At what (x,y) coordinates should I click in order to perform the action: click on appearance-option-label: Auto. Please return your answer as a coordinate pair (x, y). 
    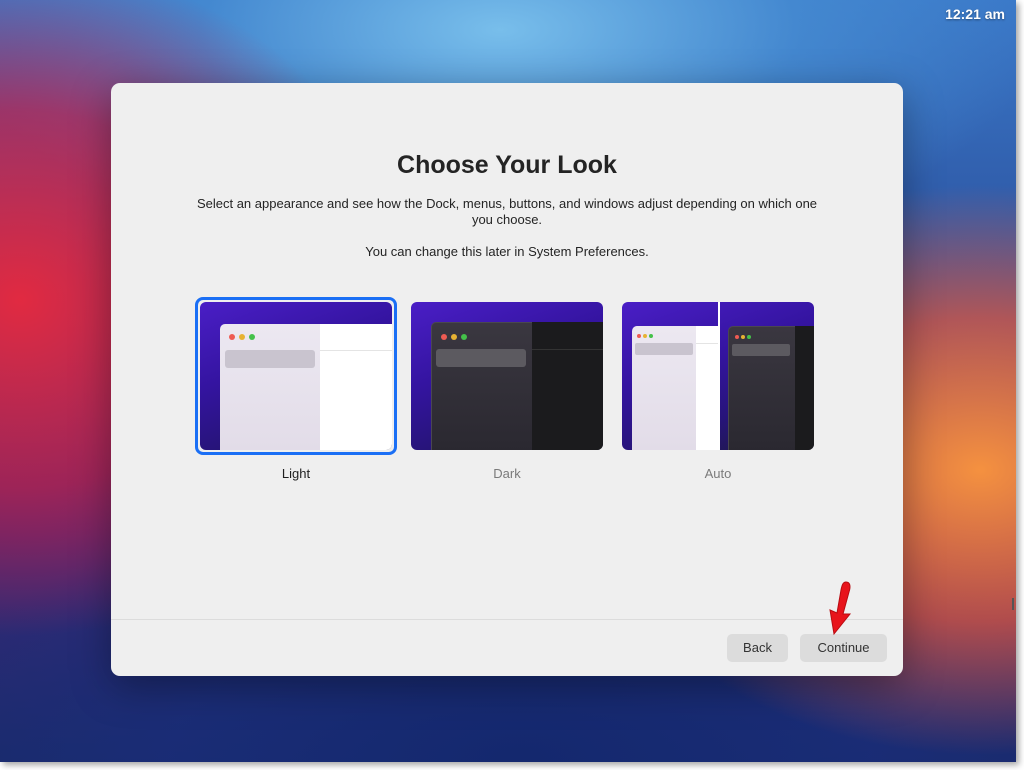
    Looking at the image, I should click on (718, 473).